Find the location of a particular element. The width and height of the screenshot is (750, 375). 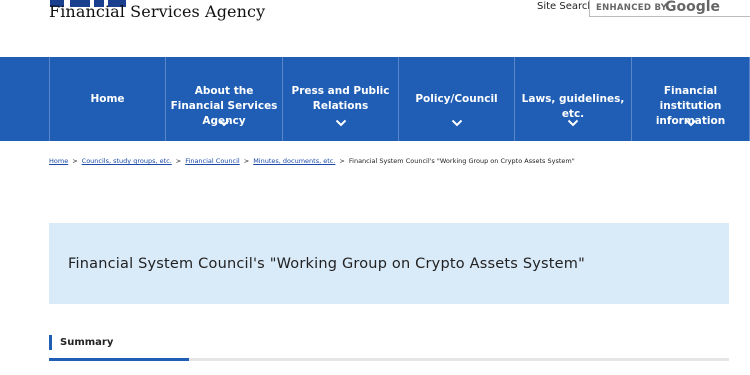

site-logo-text: Financial Services Agency is located at coordinates (157, 11).